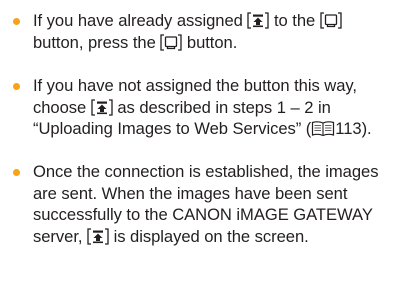 Image resolution: width=399 pixels, height=282 pixels. I want to click on item-text: If you have already assigned, so click(140, 20).